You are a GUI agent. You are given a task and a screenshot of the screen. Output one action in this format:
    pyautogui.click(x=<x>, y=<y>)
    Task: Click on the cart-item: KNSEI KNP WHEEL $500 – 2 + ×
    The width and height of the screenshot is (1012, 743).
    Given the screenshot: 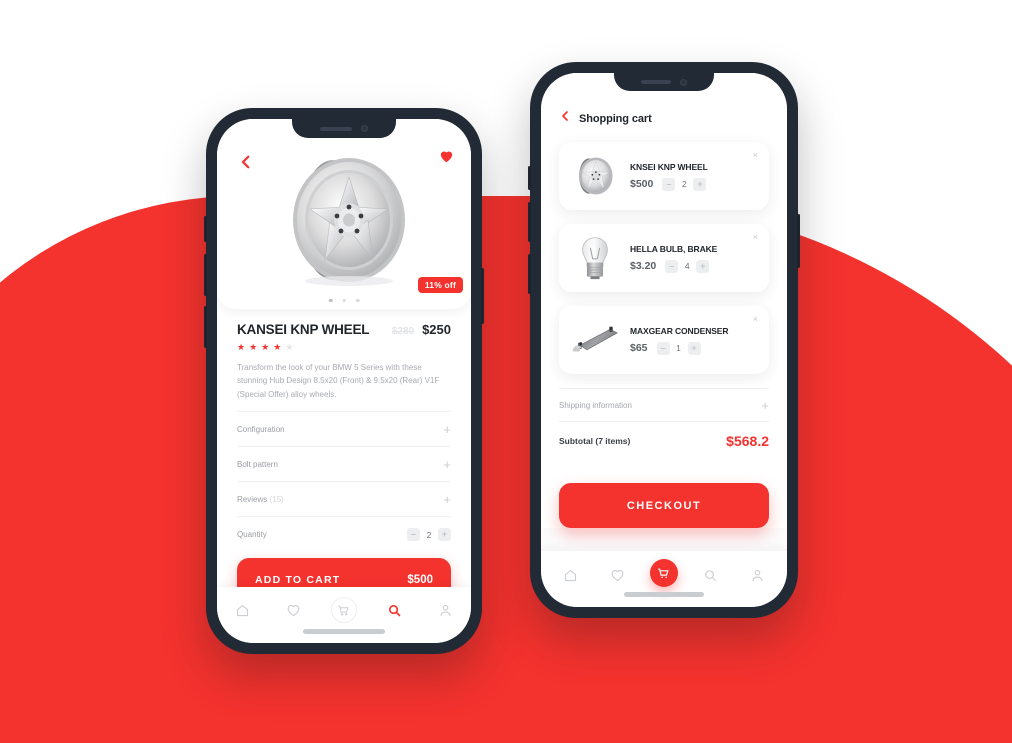 What is the action you would take?
    pyautogui.click(x=664, y=176)
    